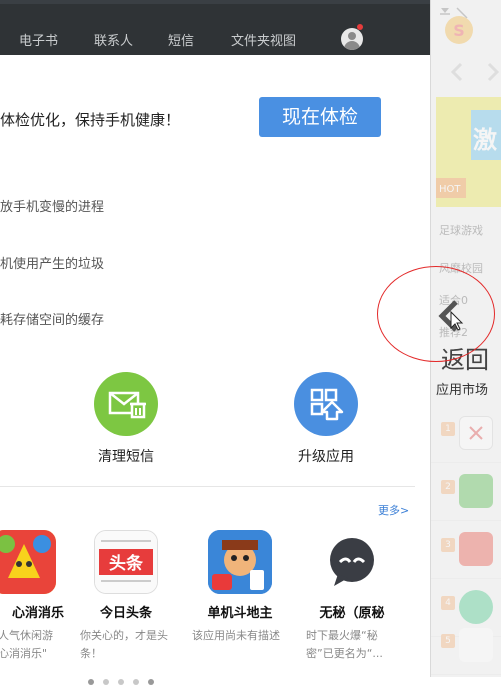  I want to click on side-list-row: 6, so click(466, 668).